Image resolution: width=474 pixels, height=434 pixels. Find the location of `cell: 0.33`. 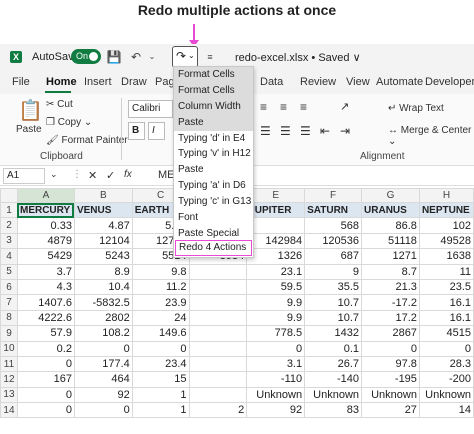

cell: 0.33 is located at coordinates (45, 225).